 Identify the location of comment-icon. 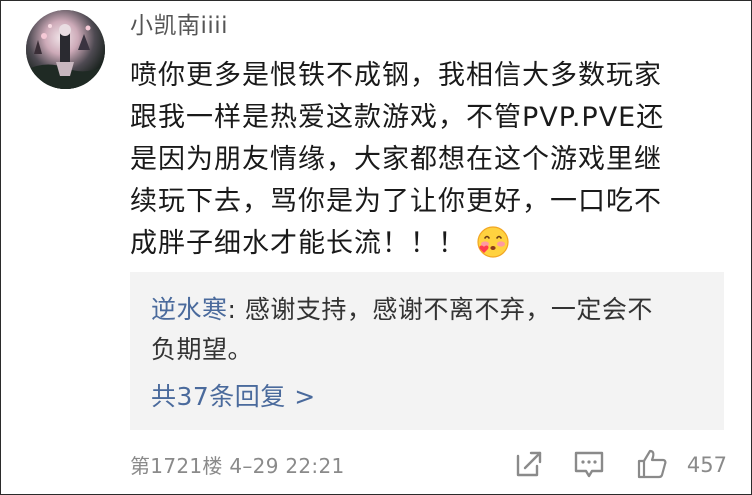
(589, 464).